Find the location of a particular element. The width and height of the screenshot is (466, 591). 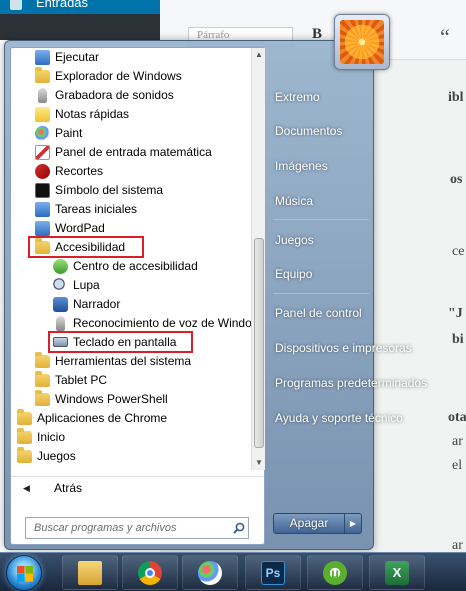

right-item-juegos: Juegos is located at coordinates (294, 240).